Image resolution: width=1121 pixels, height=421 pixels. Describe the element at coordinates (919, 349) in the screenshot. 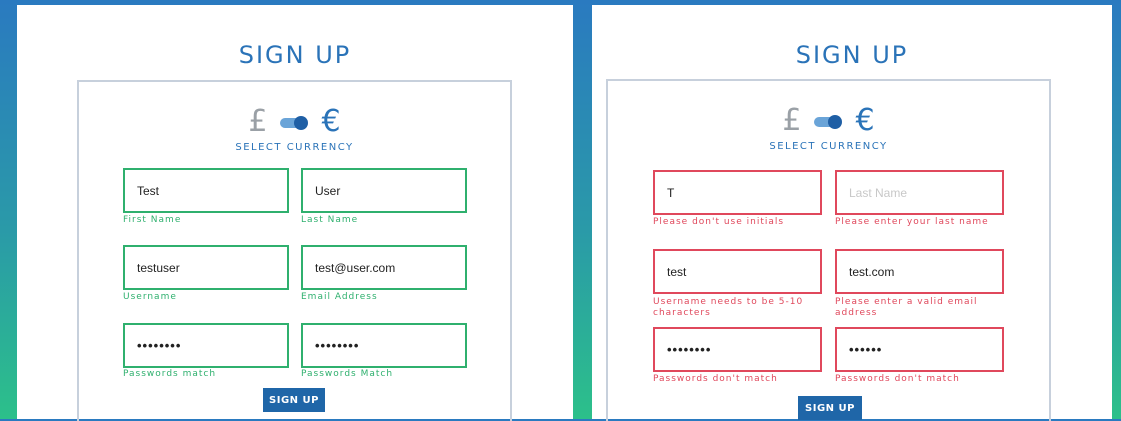

I see `confirm-password-input: ••••••` at that location.